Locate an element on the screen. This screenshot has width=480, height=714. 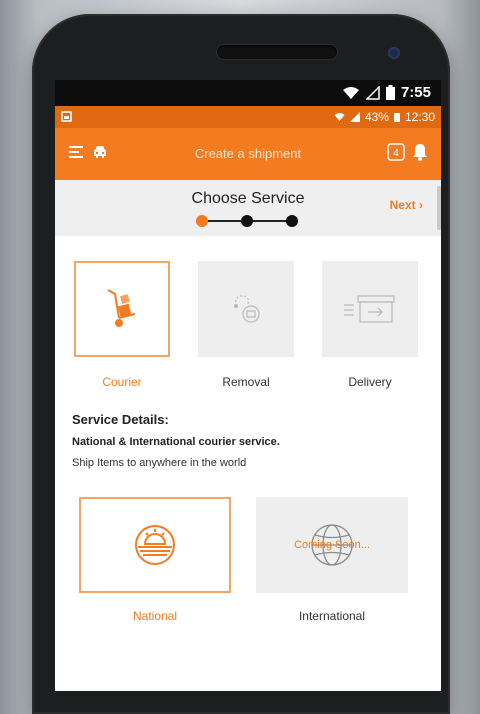
region-international: Coming Soon... International is located at coordinates (332, 560).